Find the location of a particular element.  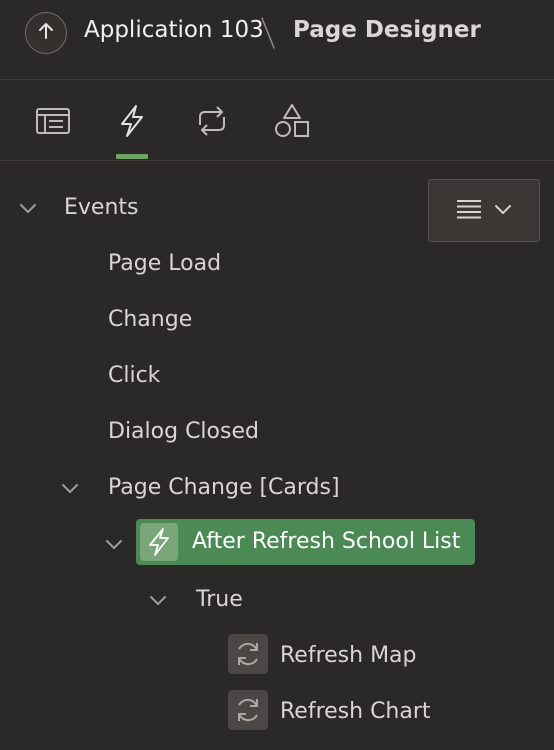

header: Application 103 Page Designer is located at coordinates (277, 40).